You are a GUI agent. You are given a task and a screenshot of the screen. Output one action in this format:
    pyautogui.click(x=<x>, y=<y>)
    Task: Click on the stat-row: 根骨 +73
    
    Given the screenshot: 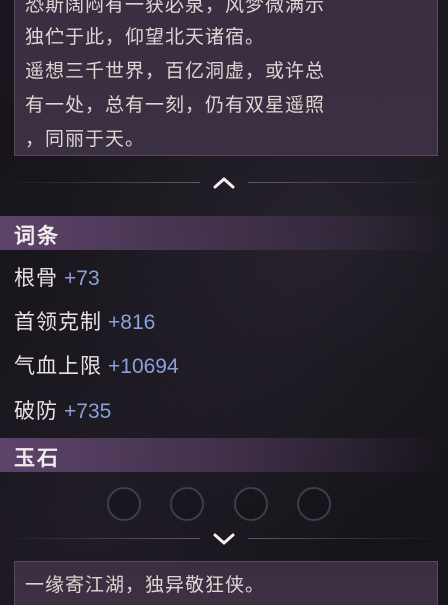 What is the action you would take?
    pyautogui.click(x=57, y=277)
    